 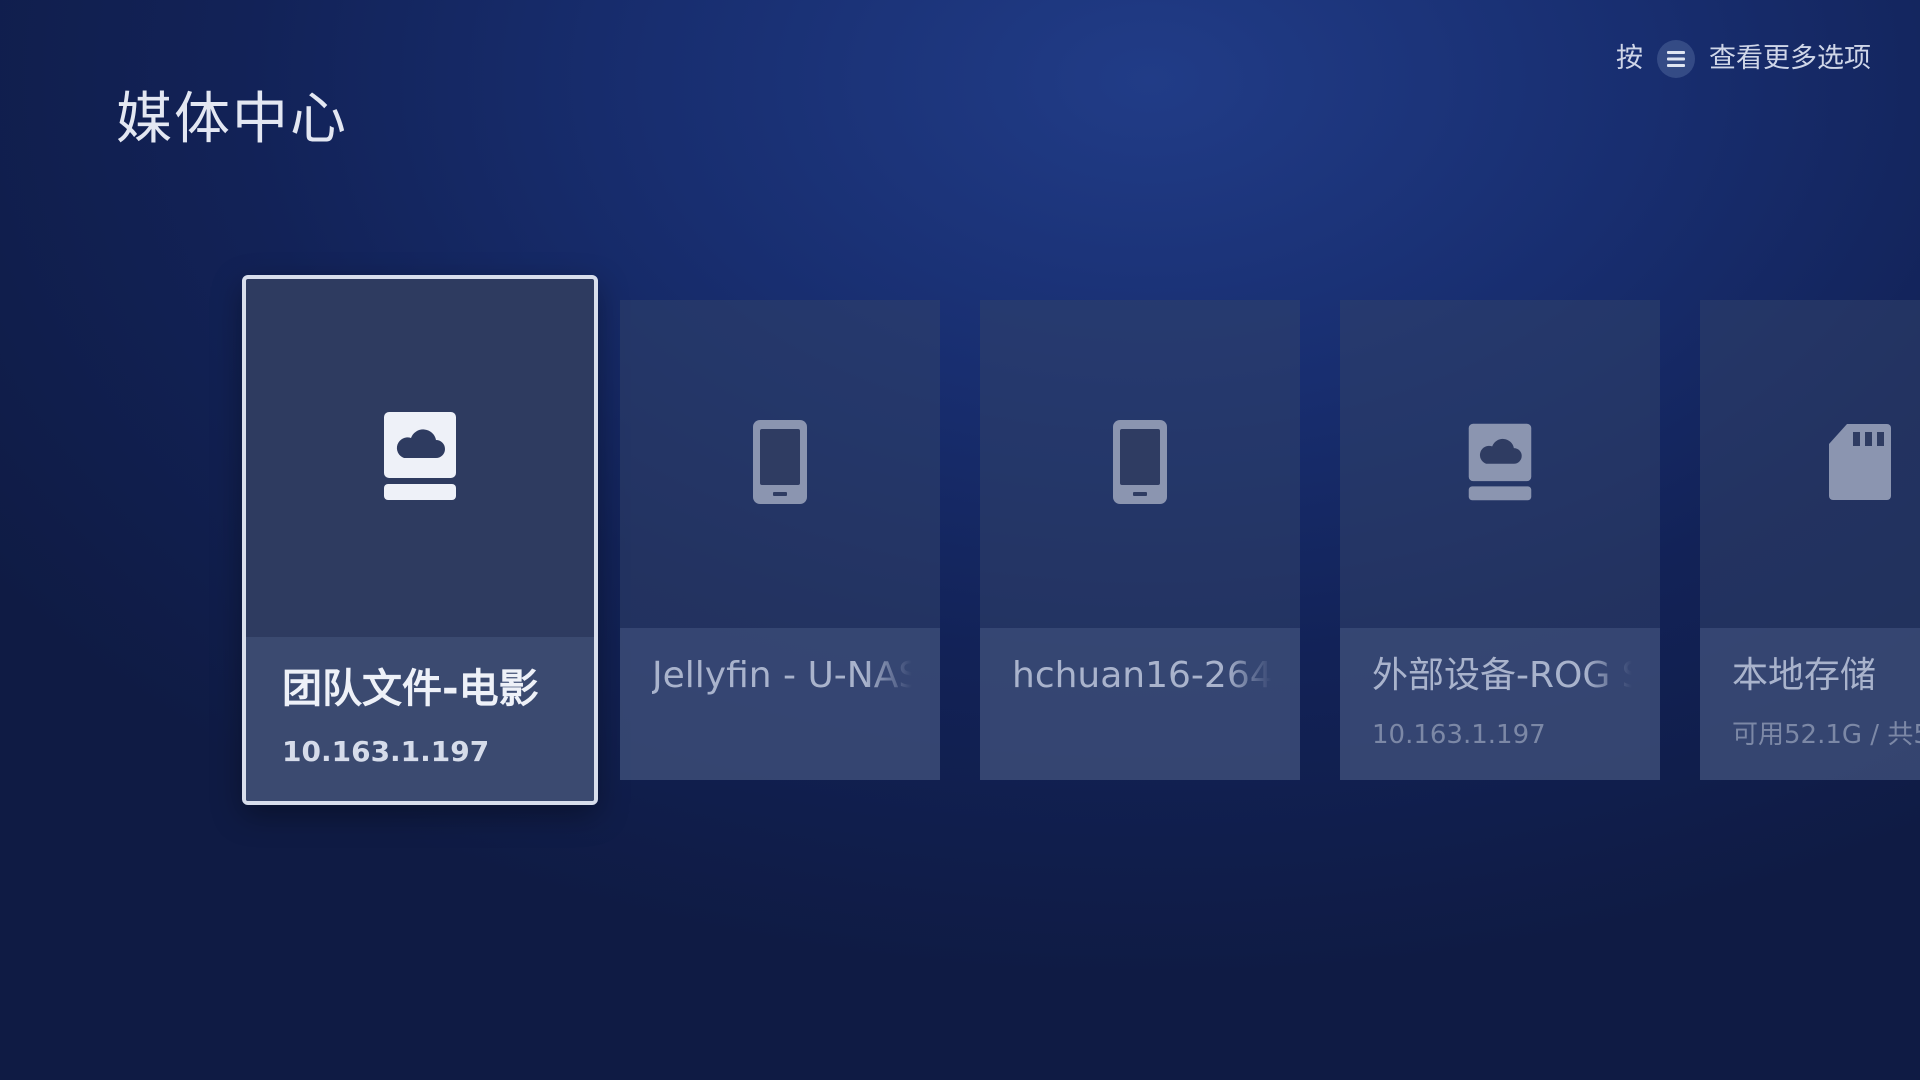 I want to click on card-name: hchuan16-264C, so click(x=1142, y=675).